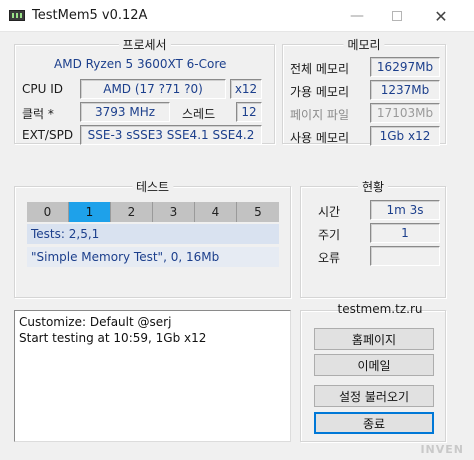  What do you see at coordinates (17, 15) in the screenshot?
I see `memory-chip-icon` at bounding box center [17, 15].